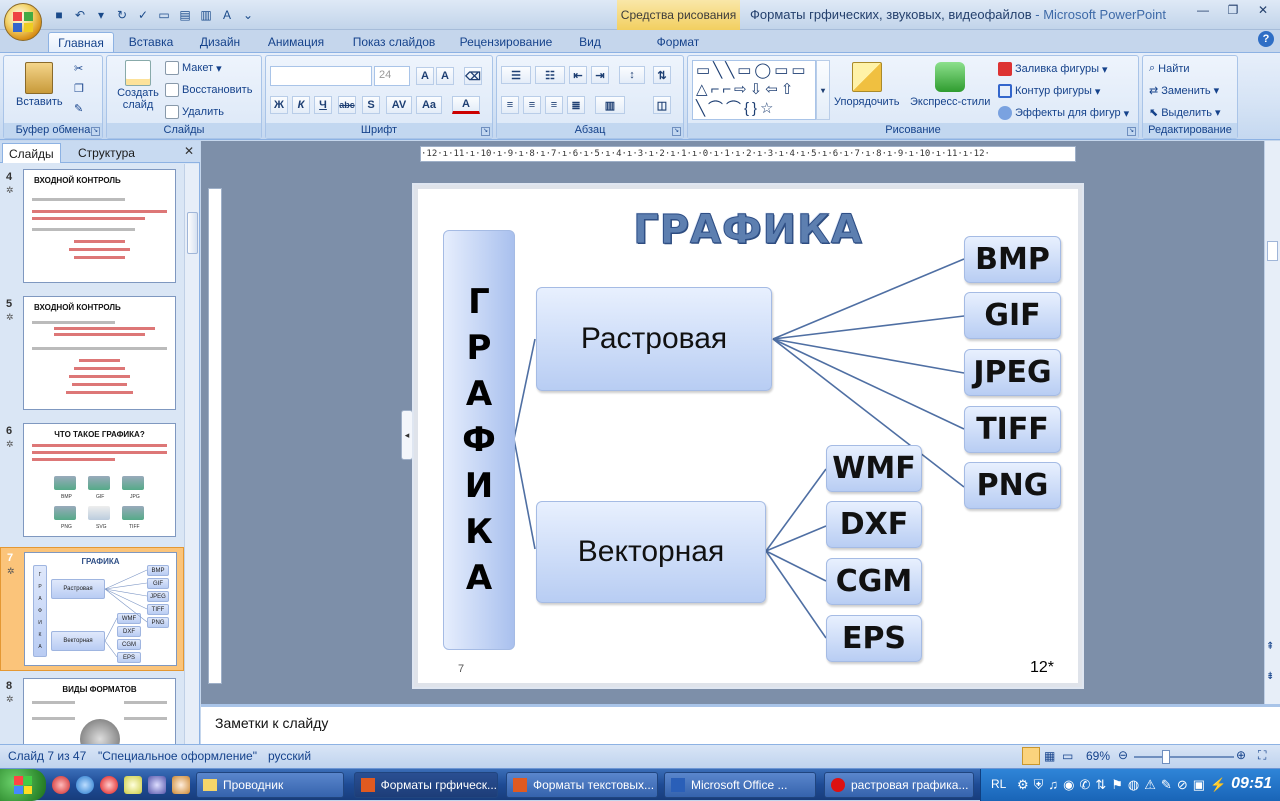  I want to click on char-spacing-icon: AV, so click(399, 105).